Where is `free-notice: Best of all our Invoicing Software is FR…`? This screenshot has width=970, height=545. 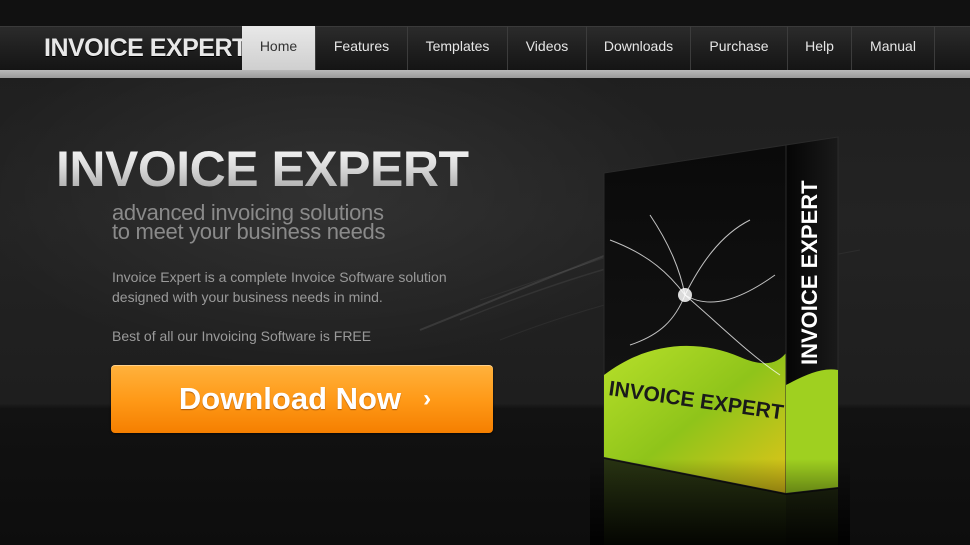
free-notice: Best of all our Invoicing Software is FR… is located at coordinates (242, 336).